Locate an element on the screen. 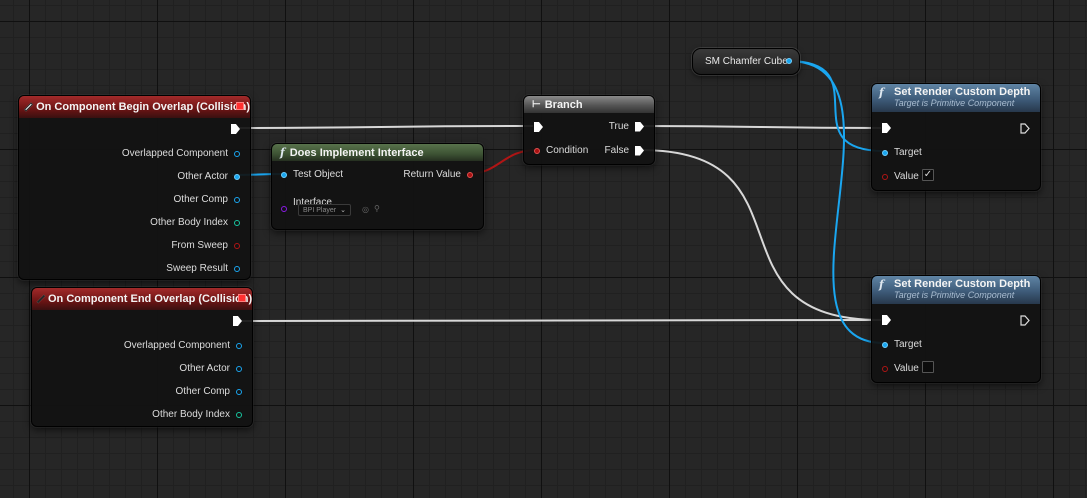  exec-wire-begin-to-branch is located at coordinates (385, 127).